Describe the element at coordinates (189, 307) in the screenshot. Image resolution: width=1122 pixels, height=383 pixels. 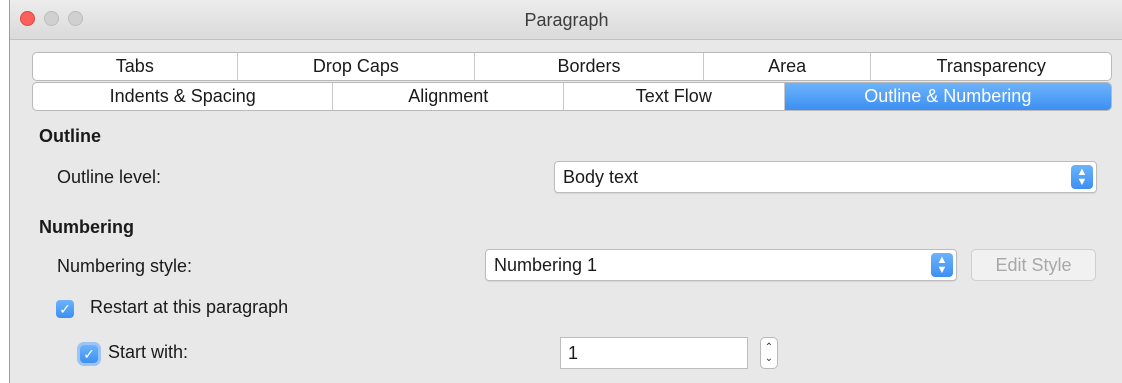
I see `restart-label: Restart at this paragraph` at that location.